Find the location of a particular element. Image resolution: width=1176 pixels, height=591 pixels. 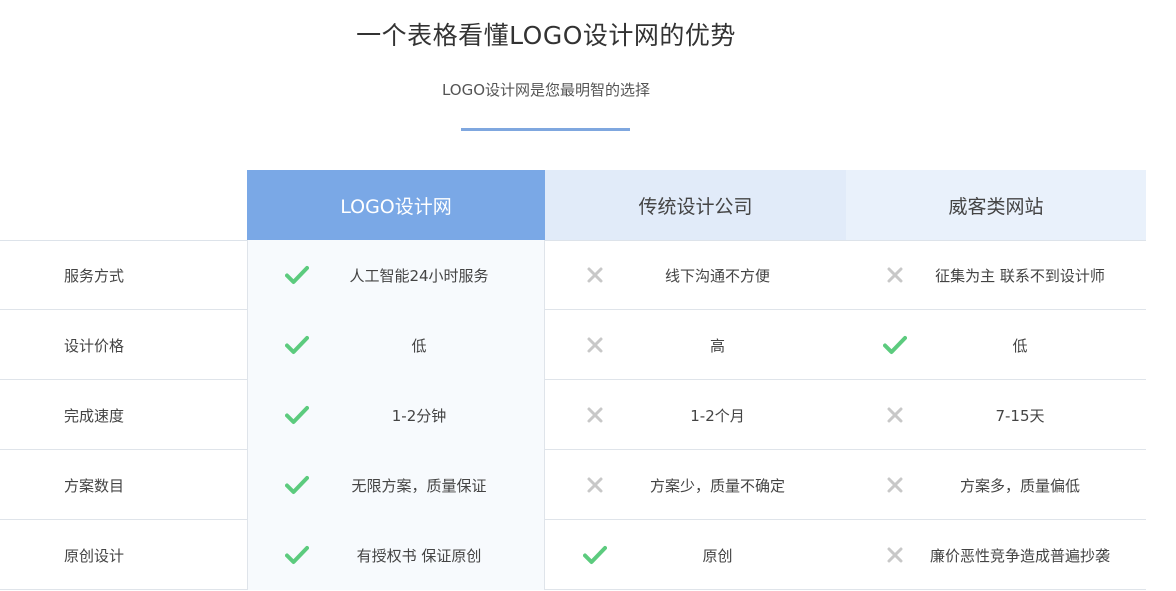

row-label: 方案数目 is located at coordinates (94, 485).